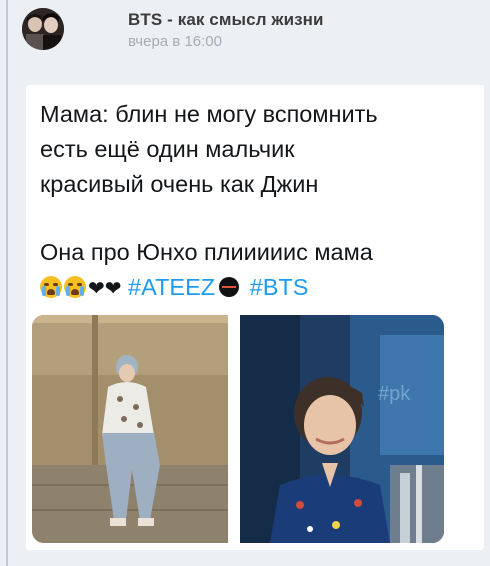 The height and width of the screenshot is (566, 490). What do you see at coordinates (179, 184) in the screenshot?
I see `tweet-line: красивый очень как Джин` at bounding box center [179, 184].